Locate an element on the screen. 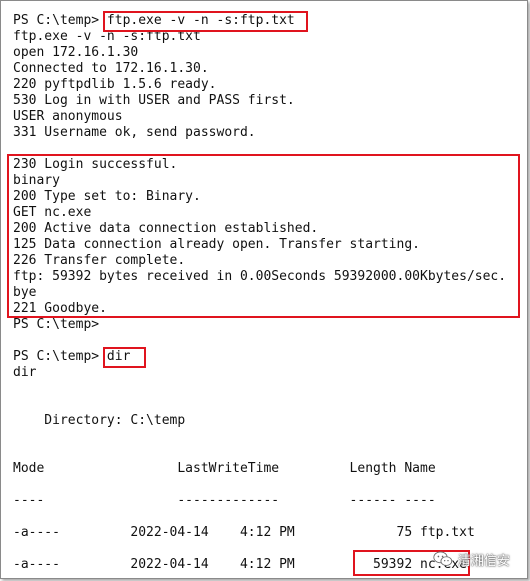  console-line: Mode LastWriteTime Length Name is located at coordinates (224, 468).